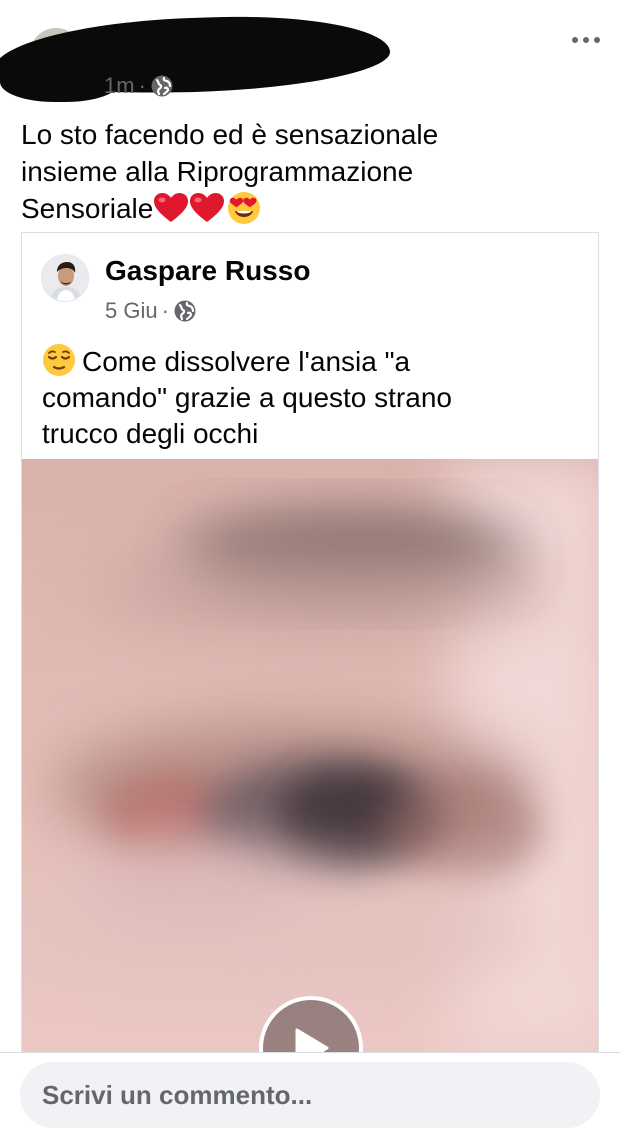  What do you see at coordinates (247, 397) in the screenshot?
I see `shared-text-line: comando" grazie a questo strano` at bounding box center [247, 397].